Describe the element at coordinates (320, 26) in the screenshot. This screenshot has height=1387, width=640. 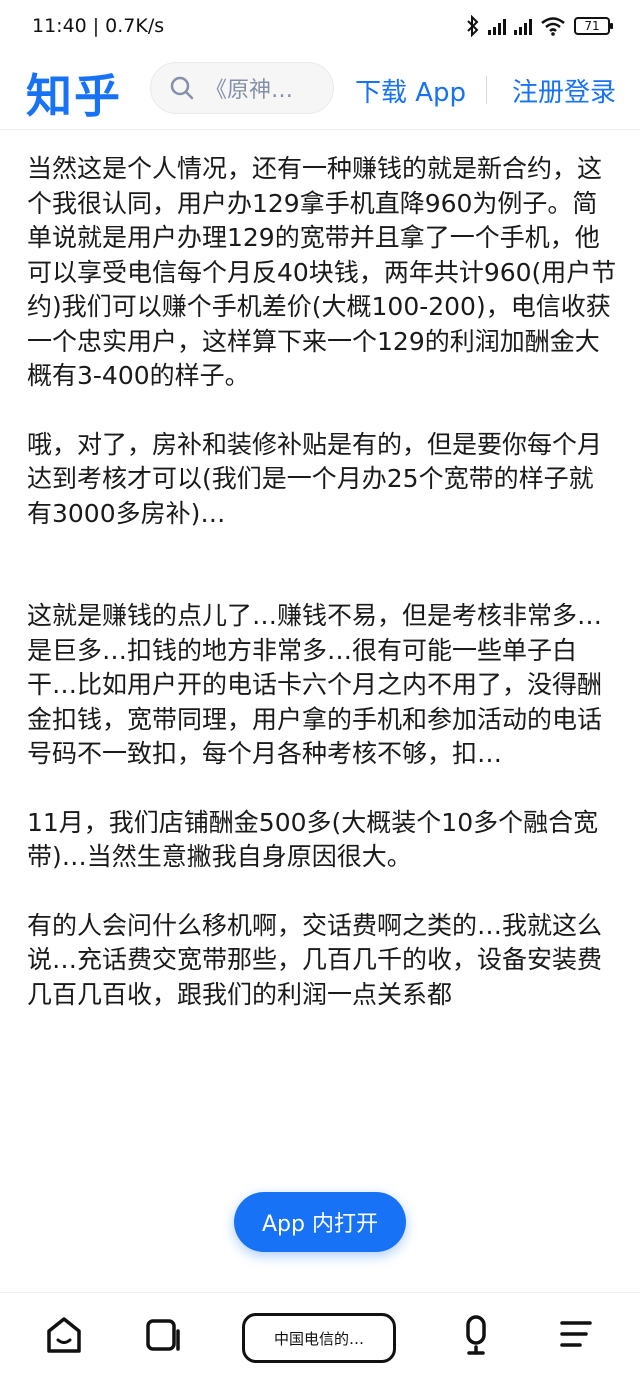
I see `status-bar: 11:40 | 0.7K/s 71` at that location.